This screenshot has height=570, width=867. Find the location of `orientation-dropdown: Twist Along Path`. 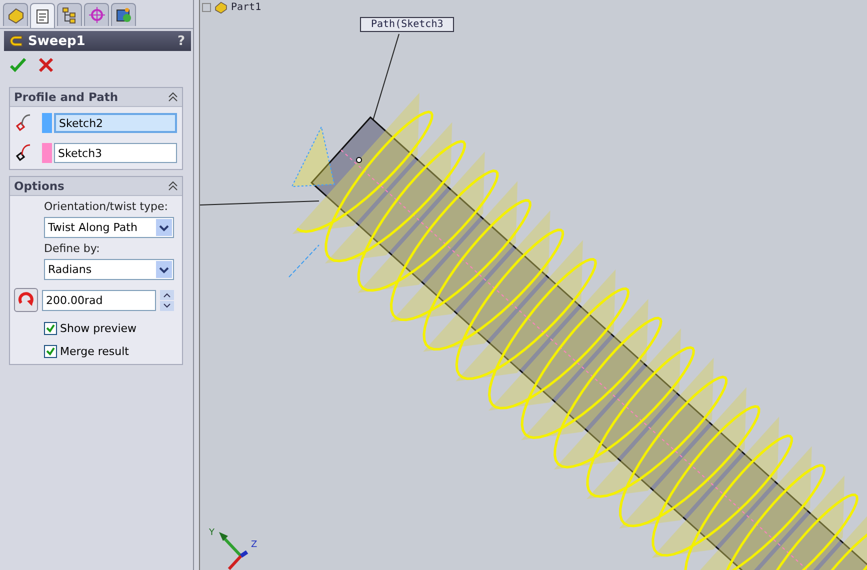

orientation-dropdown: Twist Along Path is located at coordinates (109, 227).